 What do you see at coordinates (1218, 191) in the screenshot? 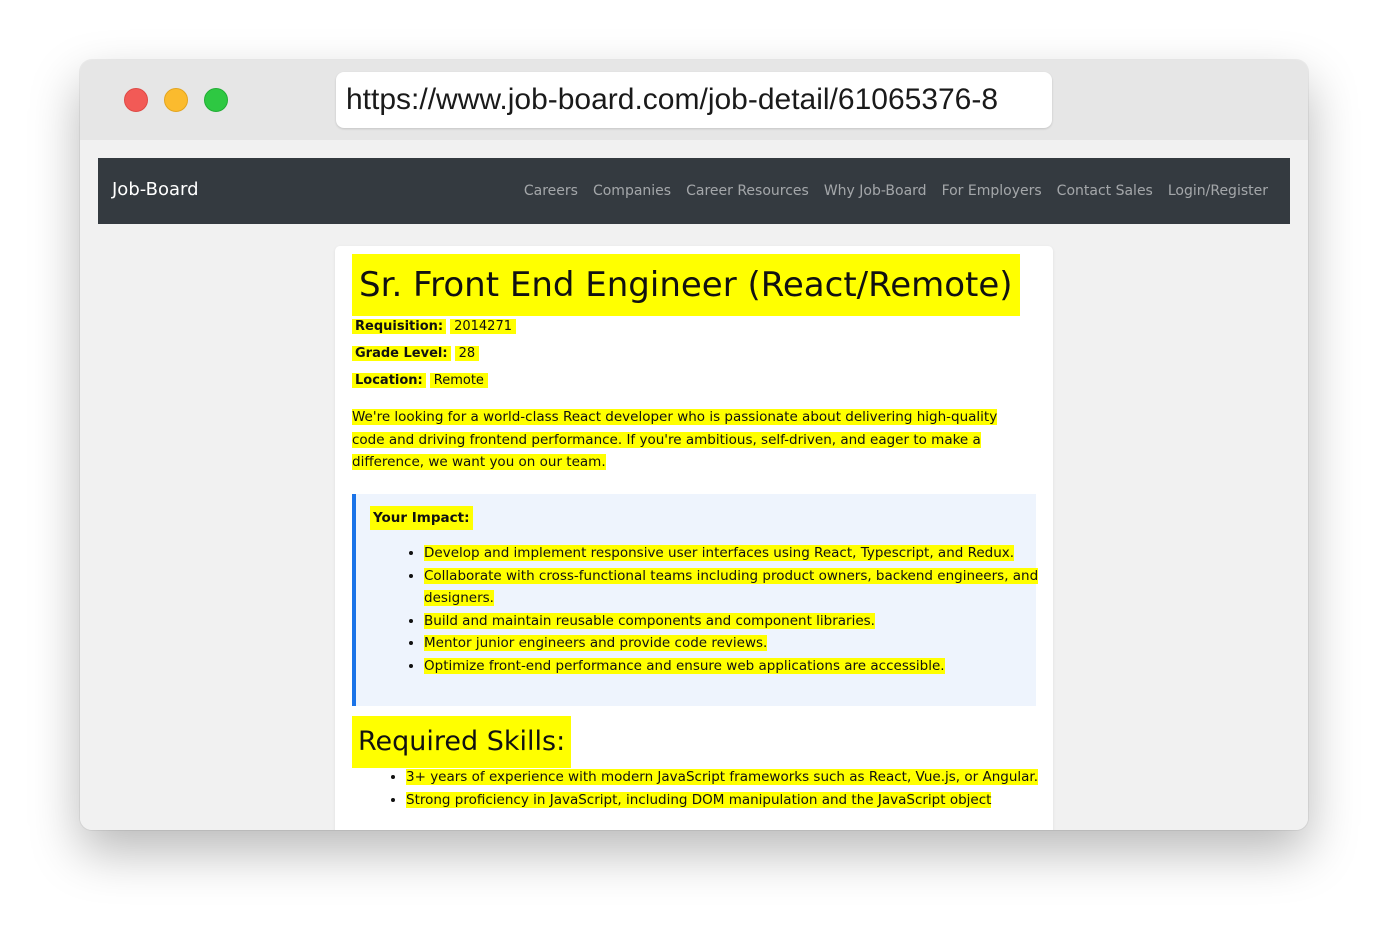
I see `nav-link-login-register: Login/Register` at bounding box center [1218, 191].